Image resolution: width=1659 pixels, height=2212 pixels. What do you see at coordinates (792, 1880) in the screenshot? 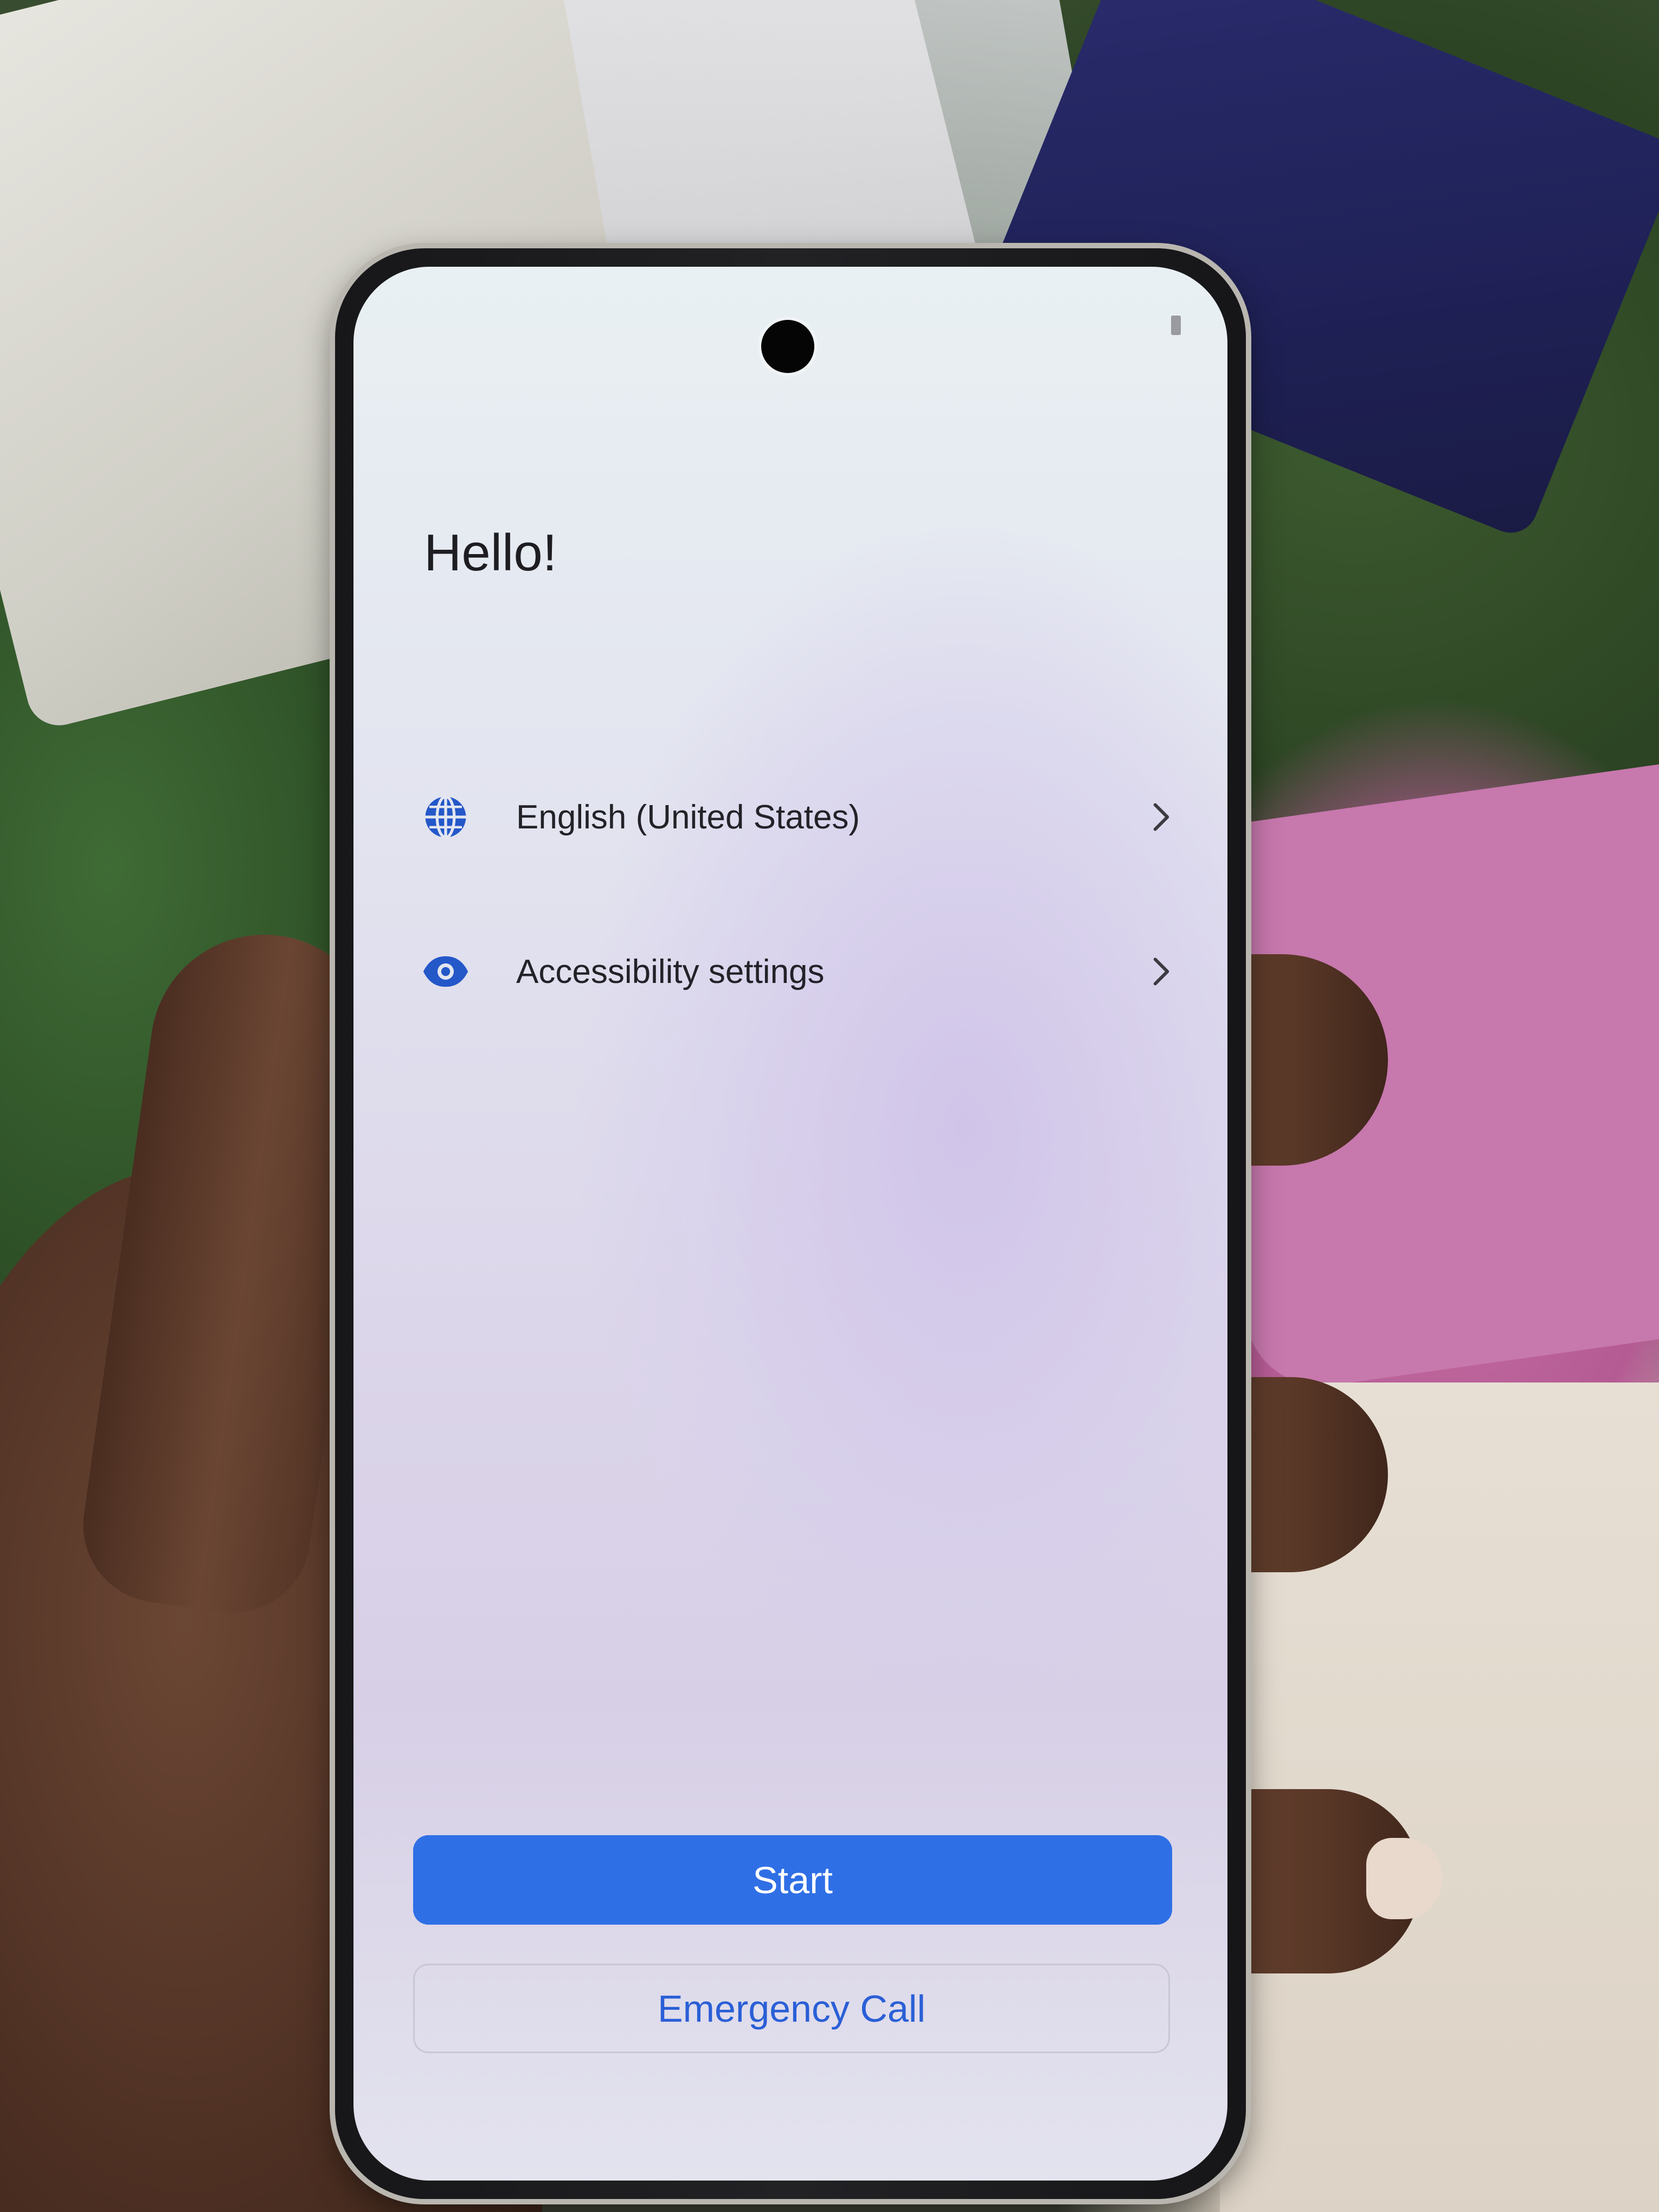
I see `start-button: Start` at bounding box center [792, 1880].